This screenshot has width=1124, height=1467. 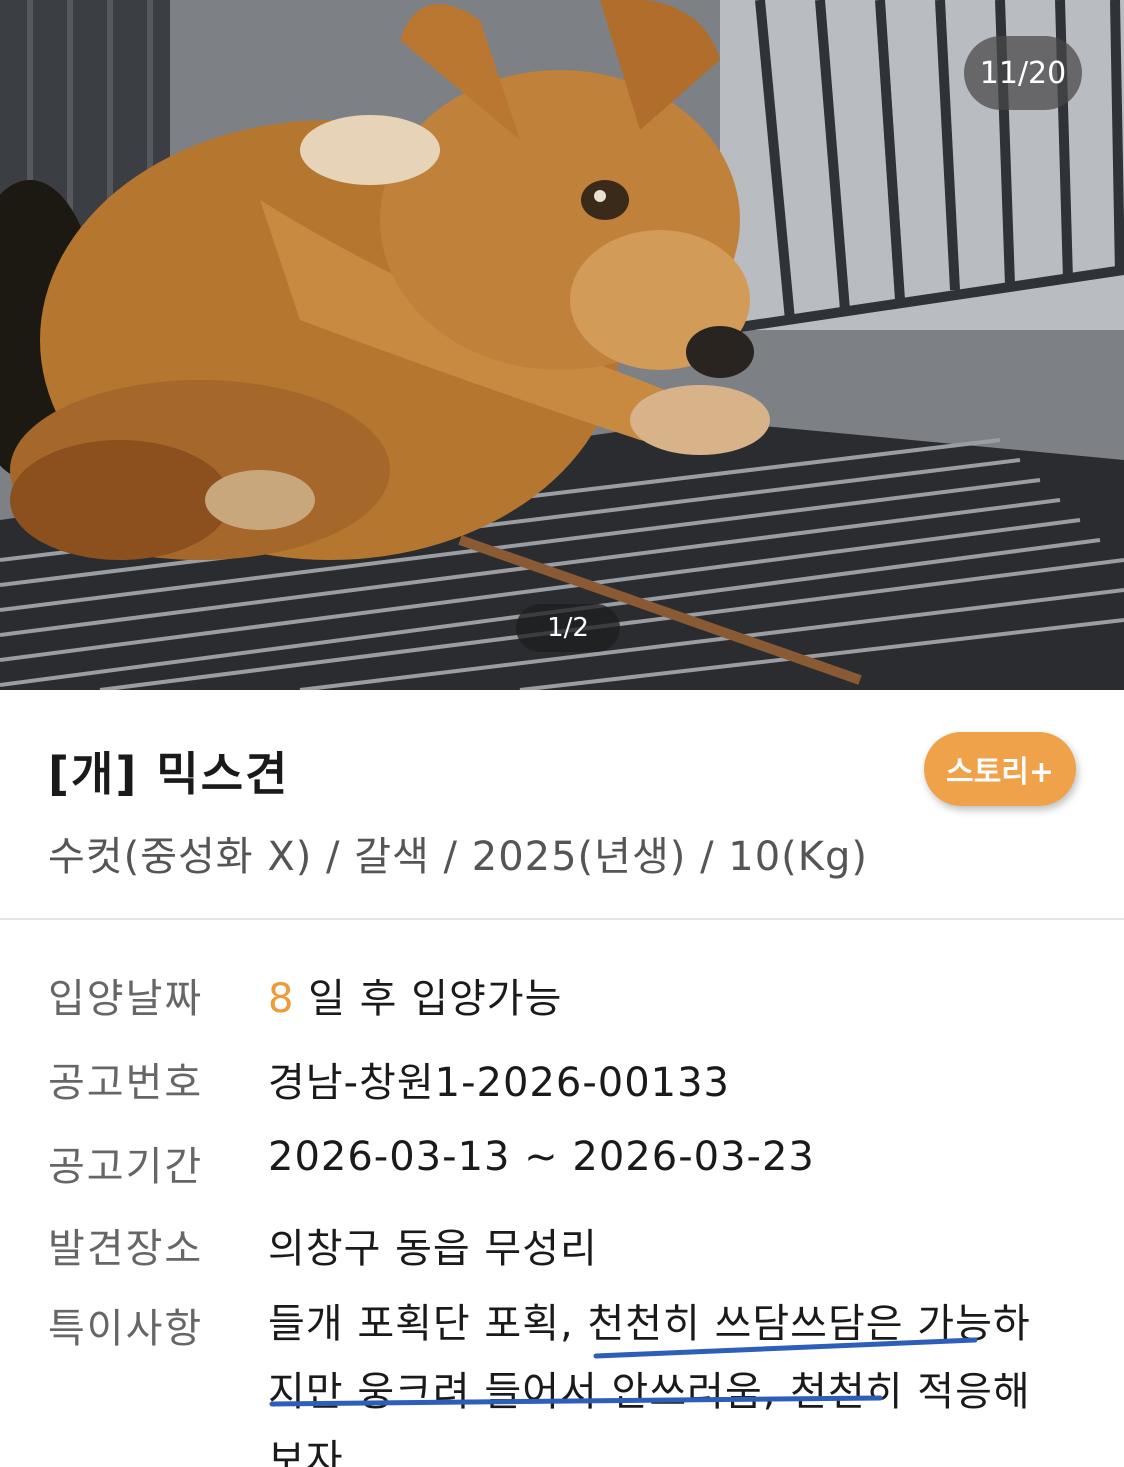 I want to click on notice-period: 2026-03-13 ~ 2026-03-23, so click(x=541, y=1157).